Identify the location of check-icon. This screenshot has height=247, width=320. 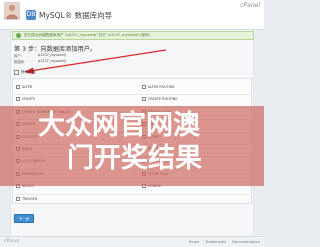
(18, 35).